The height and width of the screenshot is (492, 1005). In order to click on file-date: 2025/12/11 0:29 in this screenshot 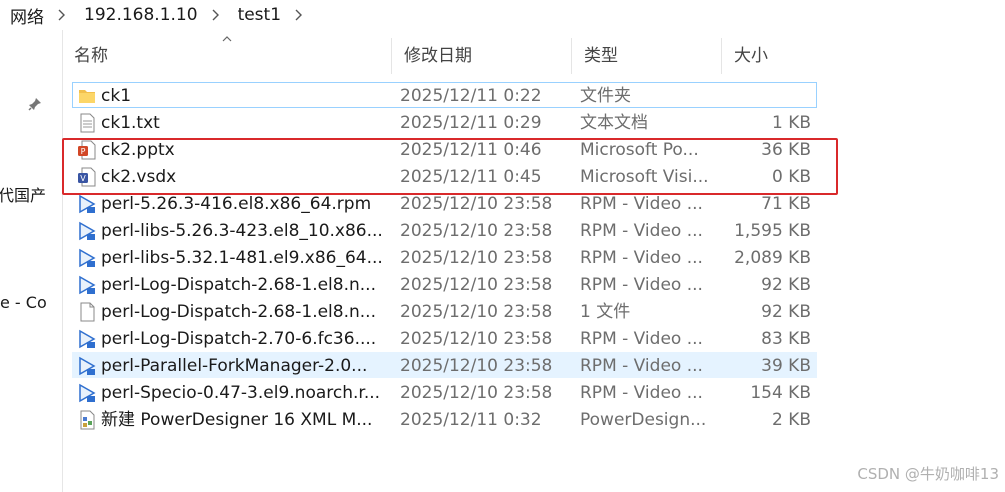, I will do `click(471, 123)`.